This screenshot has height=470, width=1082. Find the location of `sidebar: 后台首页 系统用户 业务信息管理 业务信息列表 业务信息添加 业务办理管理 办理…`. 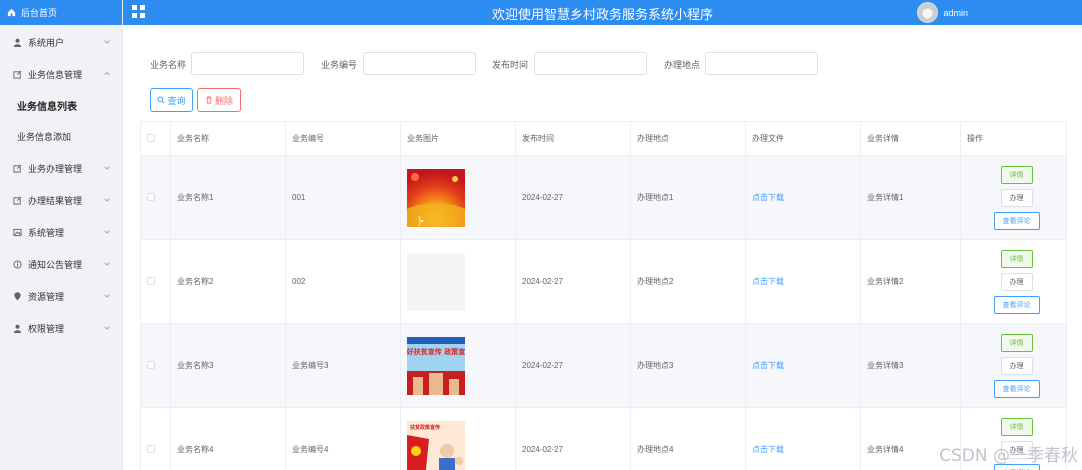

sidebar: 后台首页 系统用户 业务信息管理 业务信息列表 业务信息添加 业务办理管理 办理… is located at coordinates (61, 235).